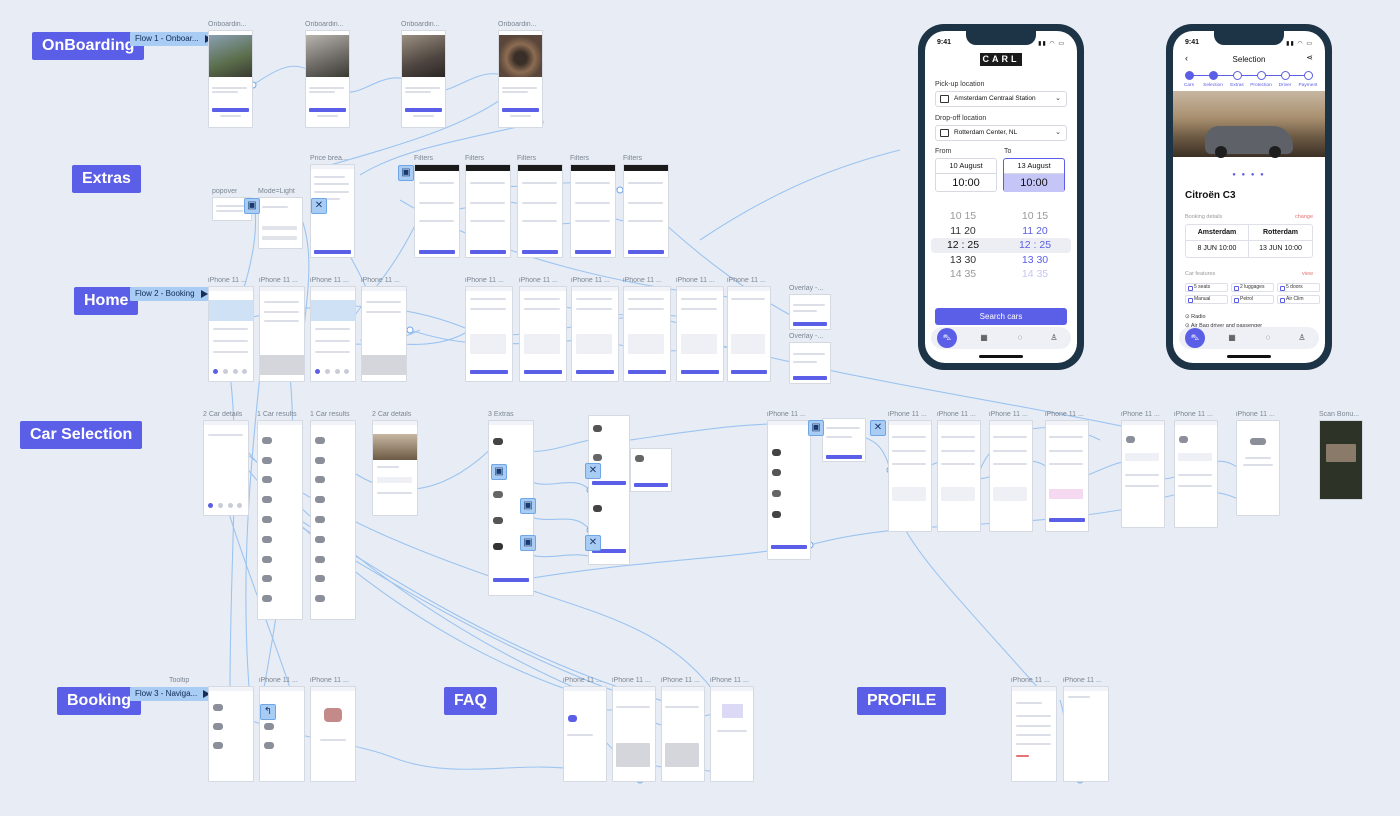 Image resolution: width=1400 pixels, height=816 pixels. Describe the element at coordinates (171, 294) in the screenshot. I see `flow-start-booking: Flow 2 - Booking` at that location.